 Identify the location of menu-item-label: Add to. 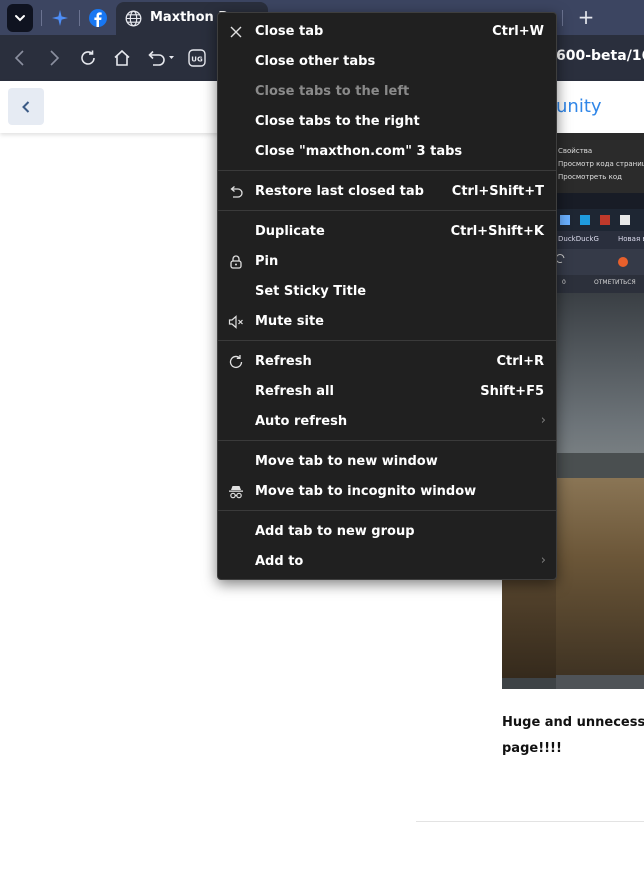
(279, 561).